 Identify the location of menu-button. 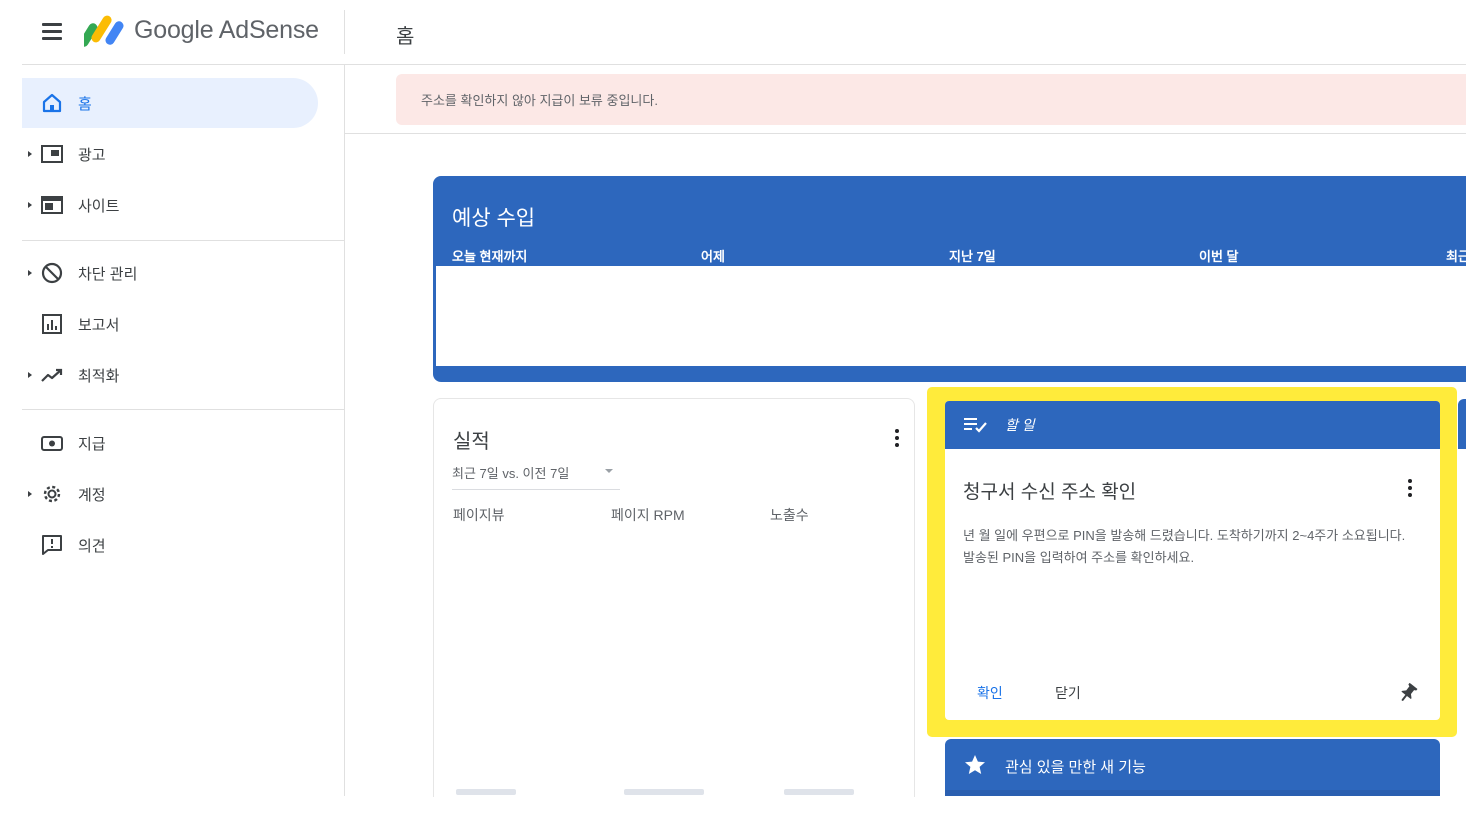
(52, 32).